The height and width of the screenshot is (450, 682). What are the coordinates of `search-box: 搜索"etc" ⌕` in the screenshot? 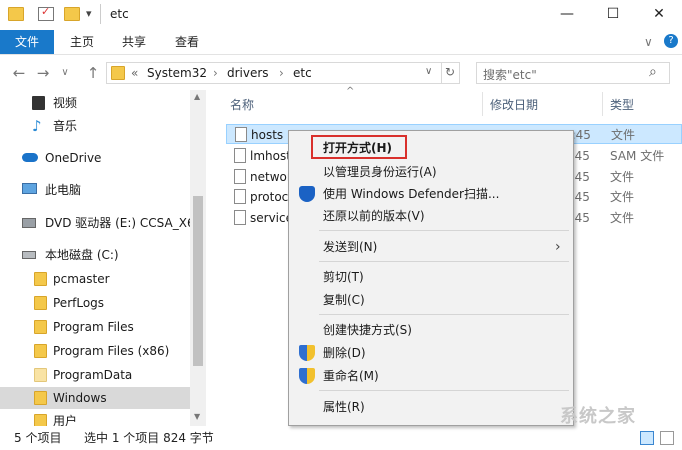 It's located at (573, 73).